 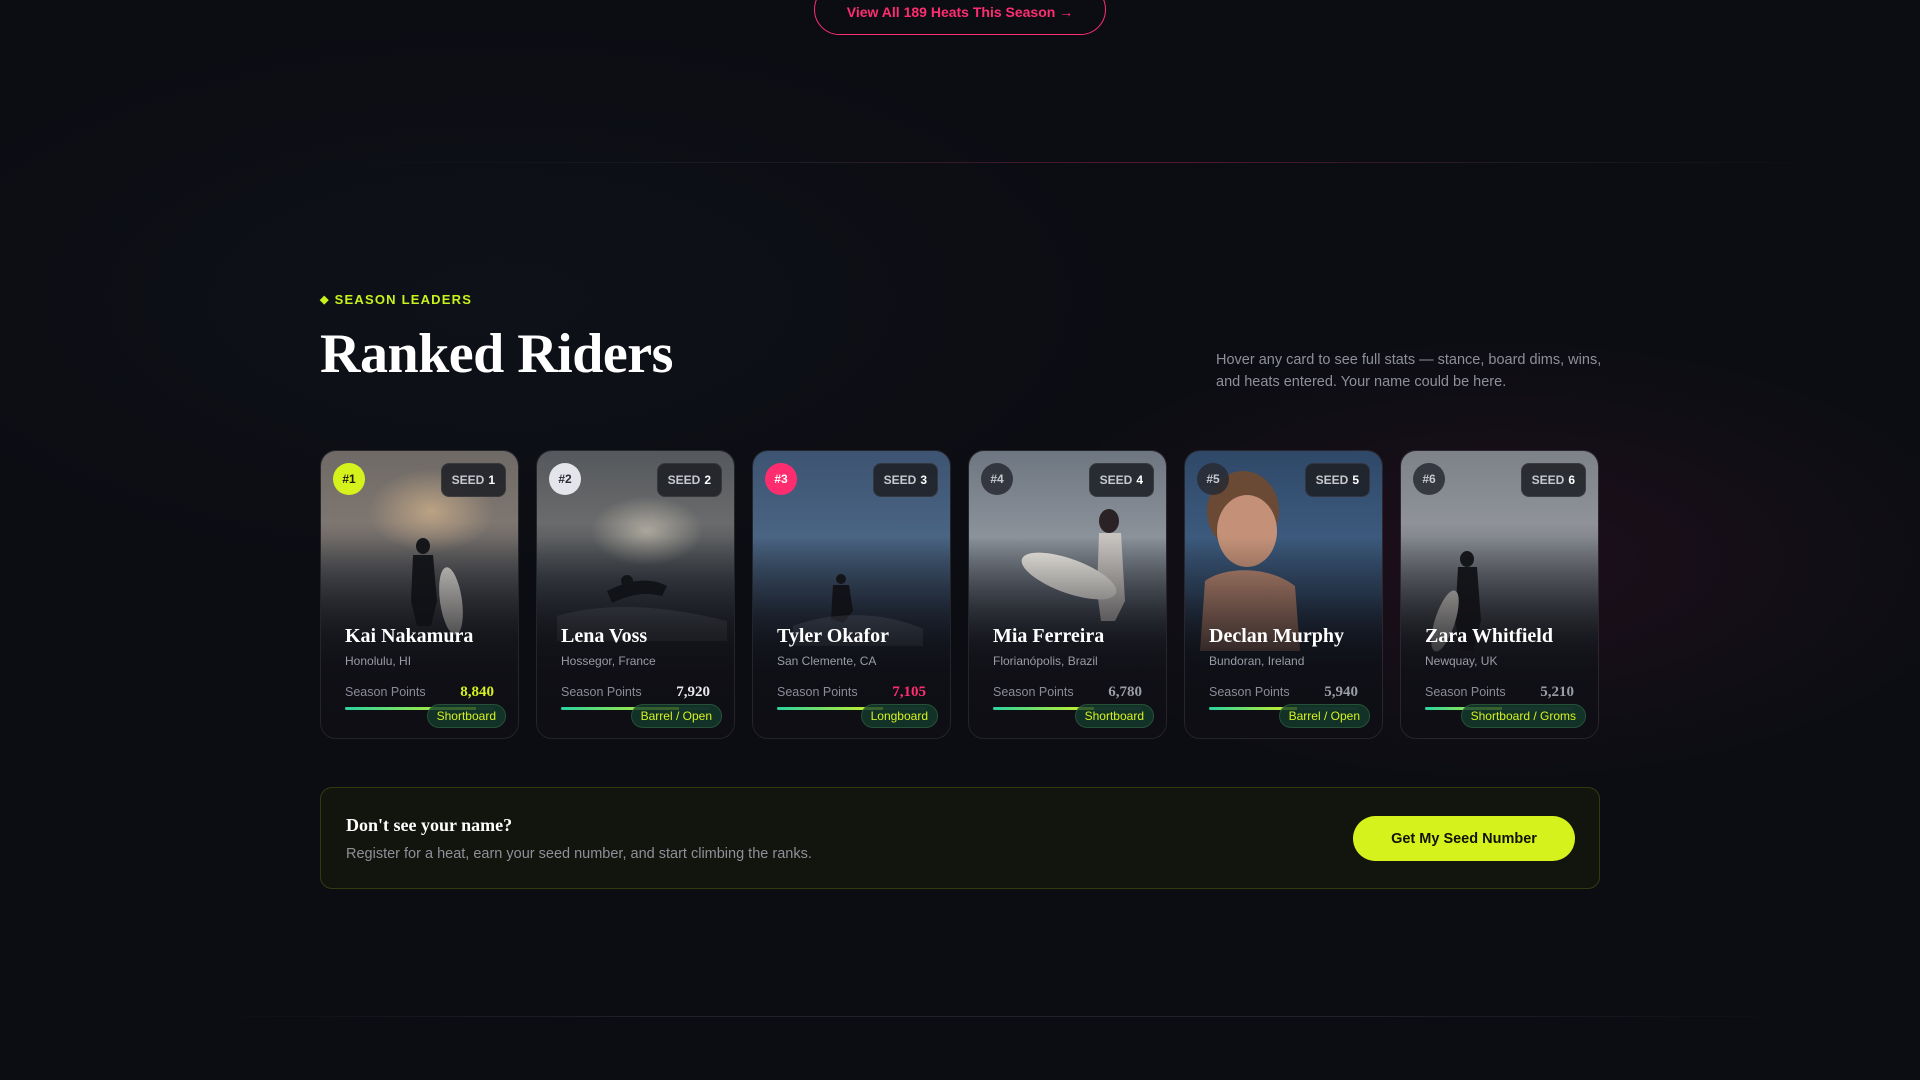 I want to click on category-tag: Longboard, so click(x=899, y=716).